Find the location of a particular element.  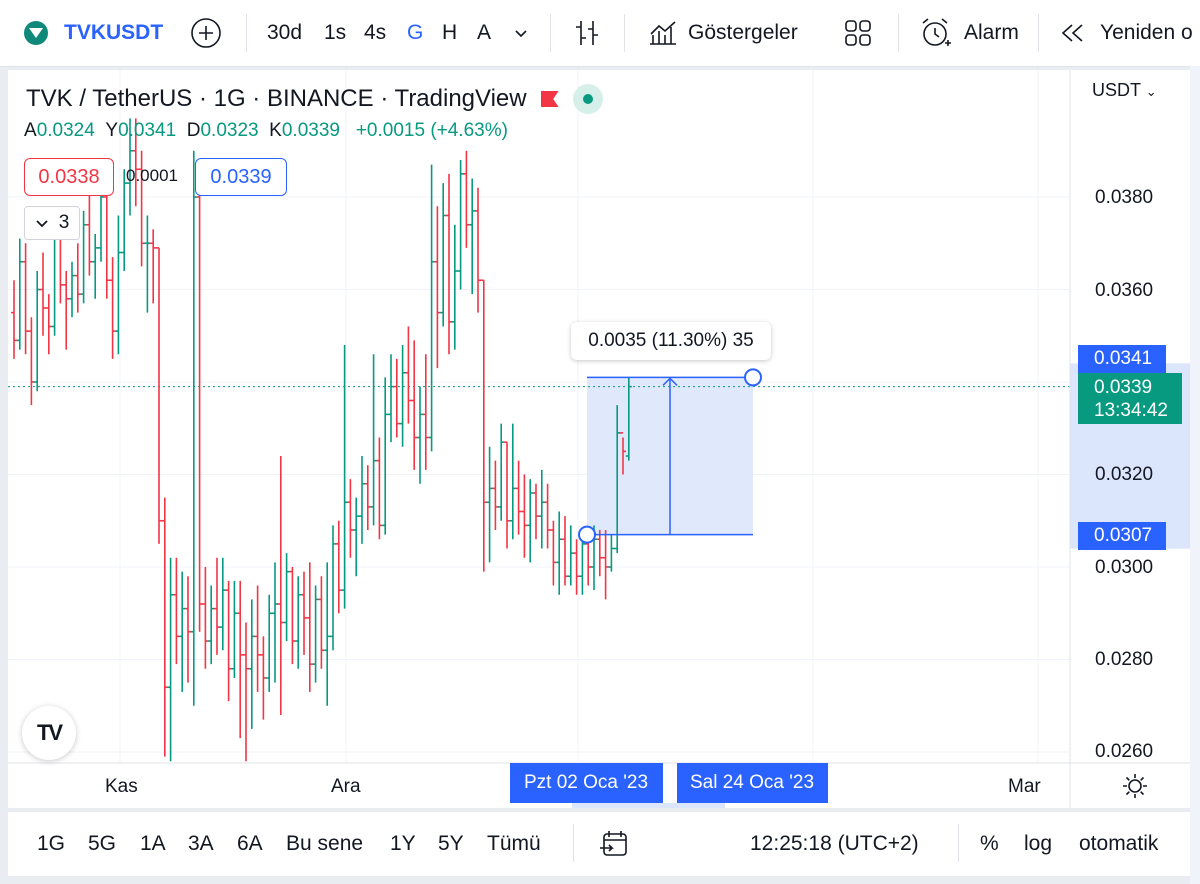

symbol-search-button: TVKUSDT is located at coordinates (93, 33).